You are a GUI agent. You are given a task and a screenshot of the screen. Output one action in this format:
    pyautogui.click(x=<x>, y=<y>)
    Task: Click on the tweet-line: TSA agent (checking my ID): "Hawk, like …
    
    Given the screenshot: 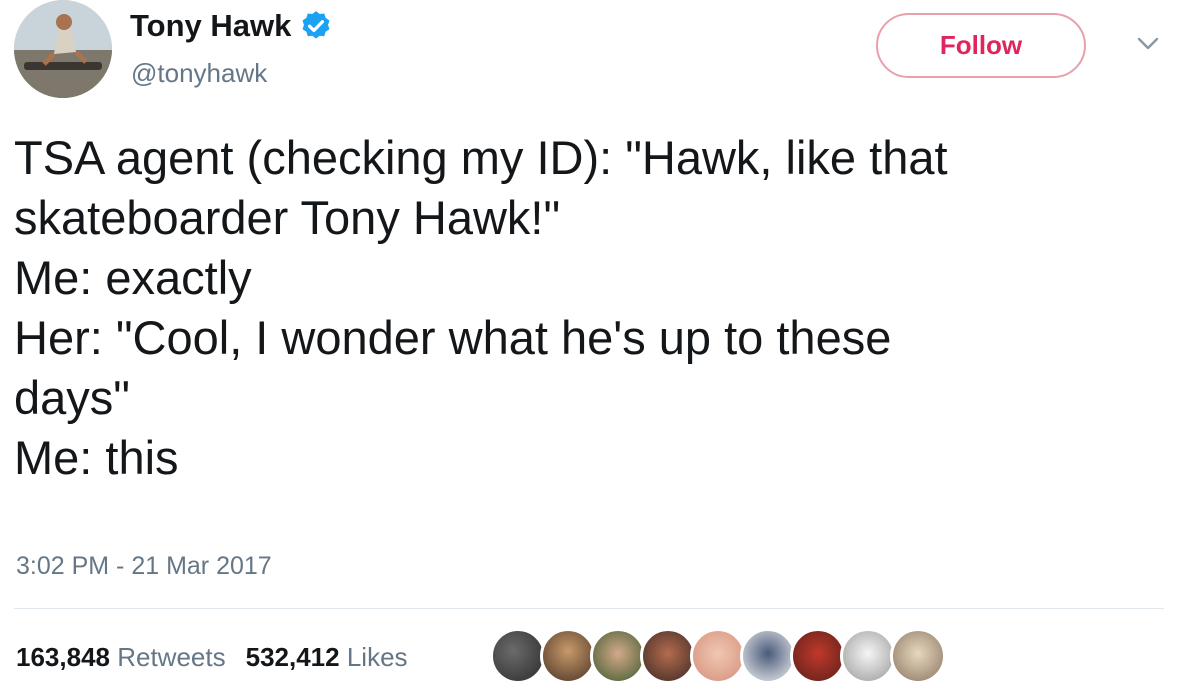 What is the action you would take?
    pyautogui.click(x=481, y=157)
    